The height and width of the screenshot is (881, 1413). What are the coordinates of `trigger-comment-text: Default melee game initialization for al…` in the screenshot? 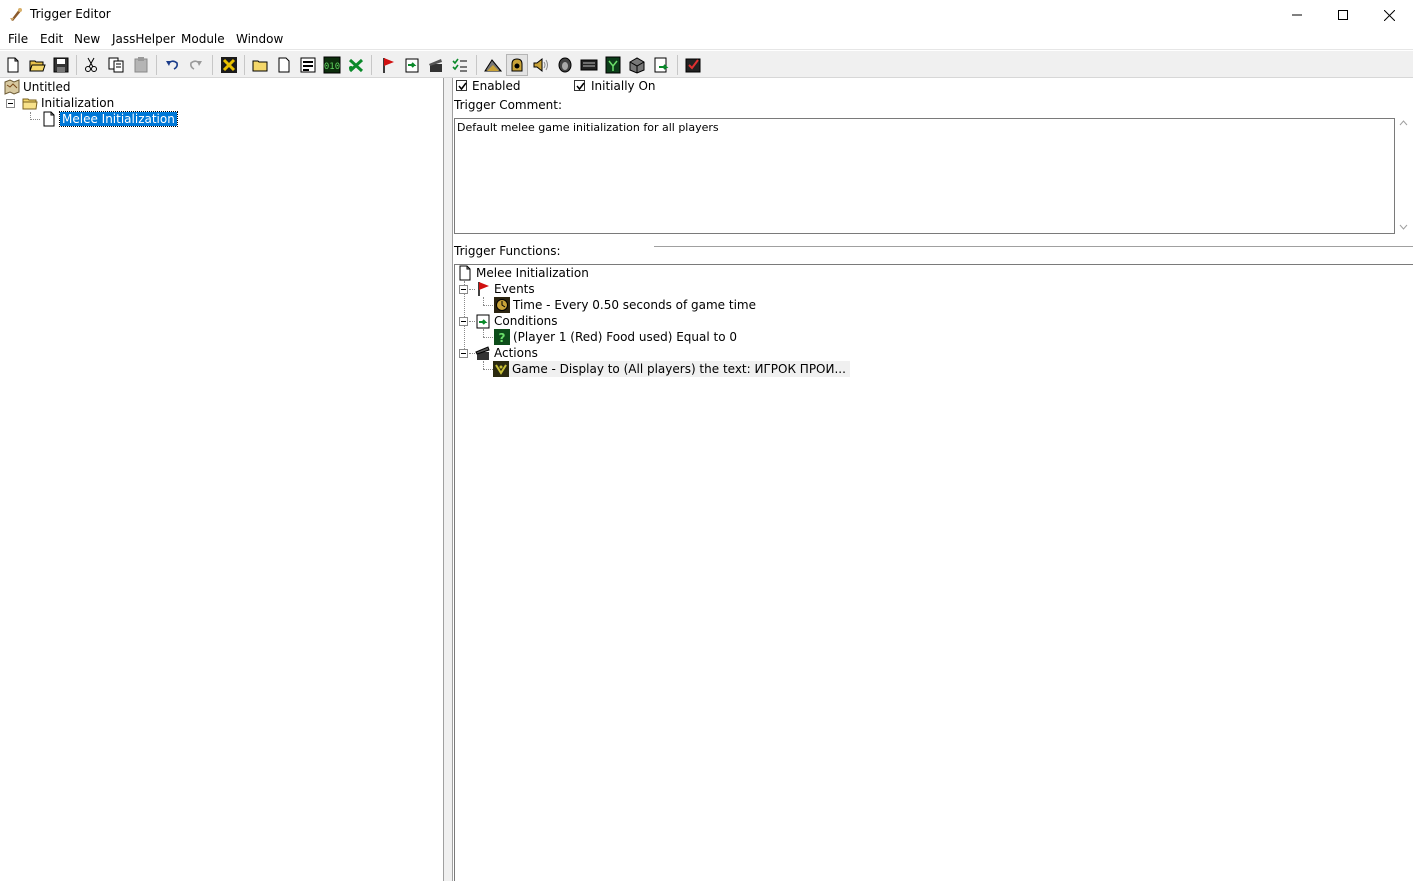 It's located at (588, 127).